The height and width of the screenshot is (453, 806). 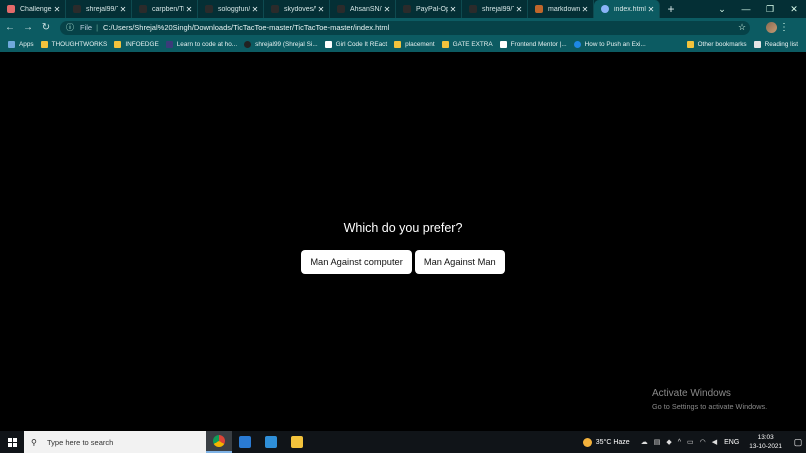 What do you see at coordinates (10, 27) in the screenshot?
I see `back-icon: ←` at bounding box center [10, 27].